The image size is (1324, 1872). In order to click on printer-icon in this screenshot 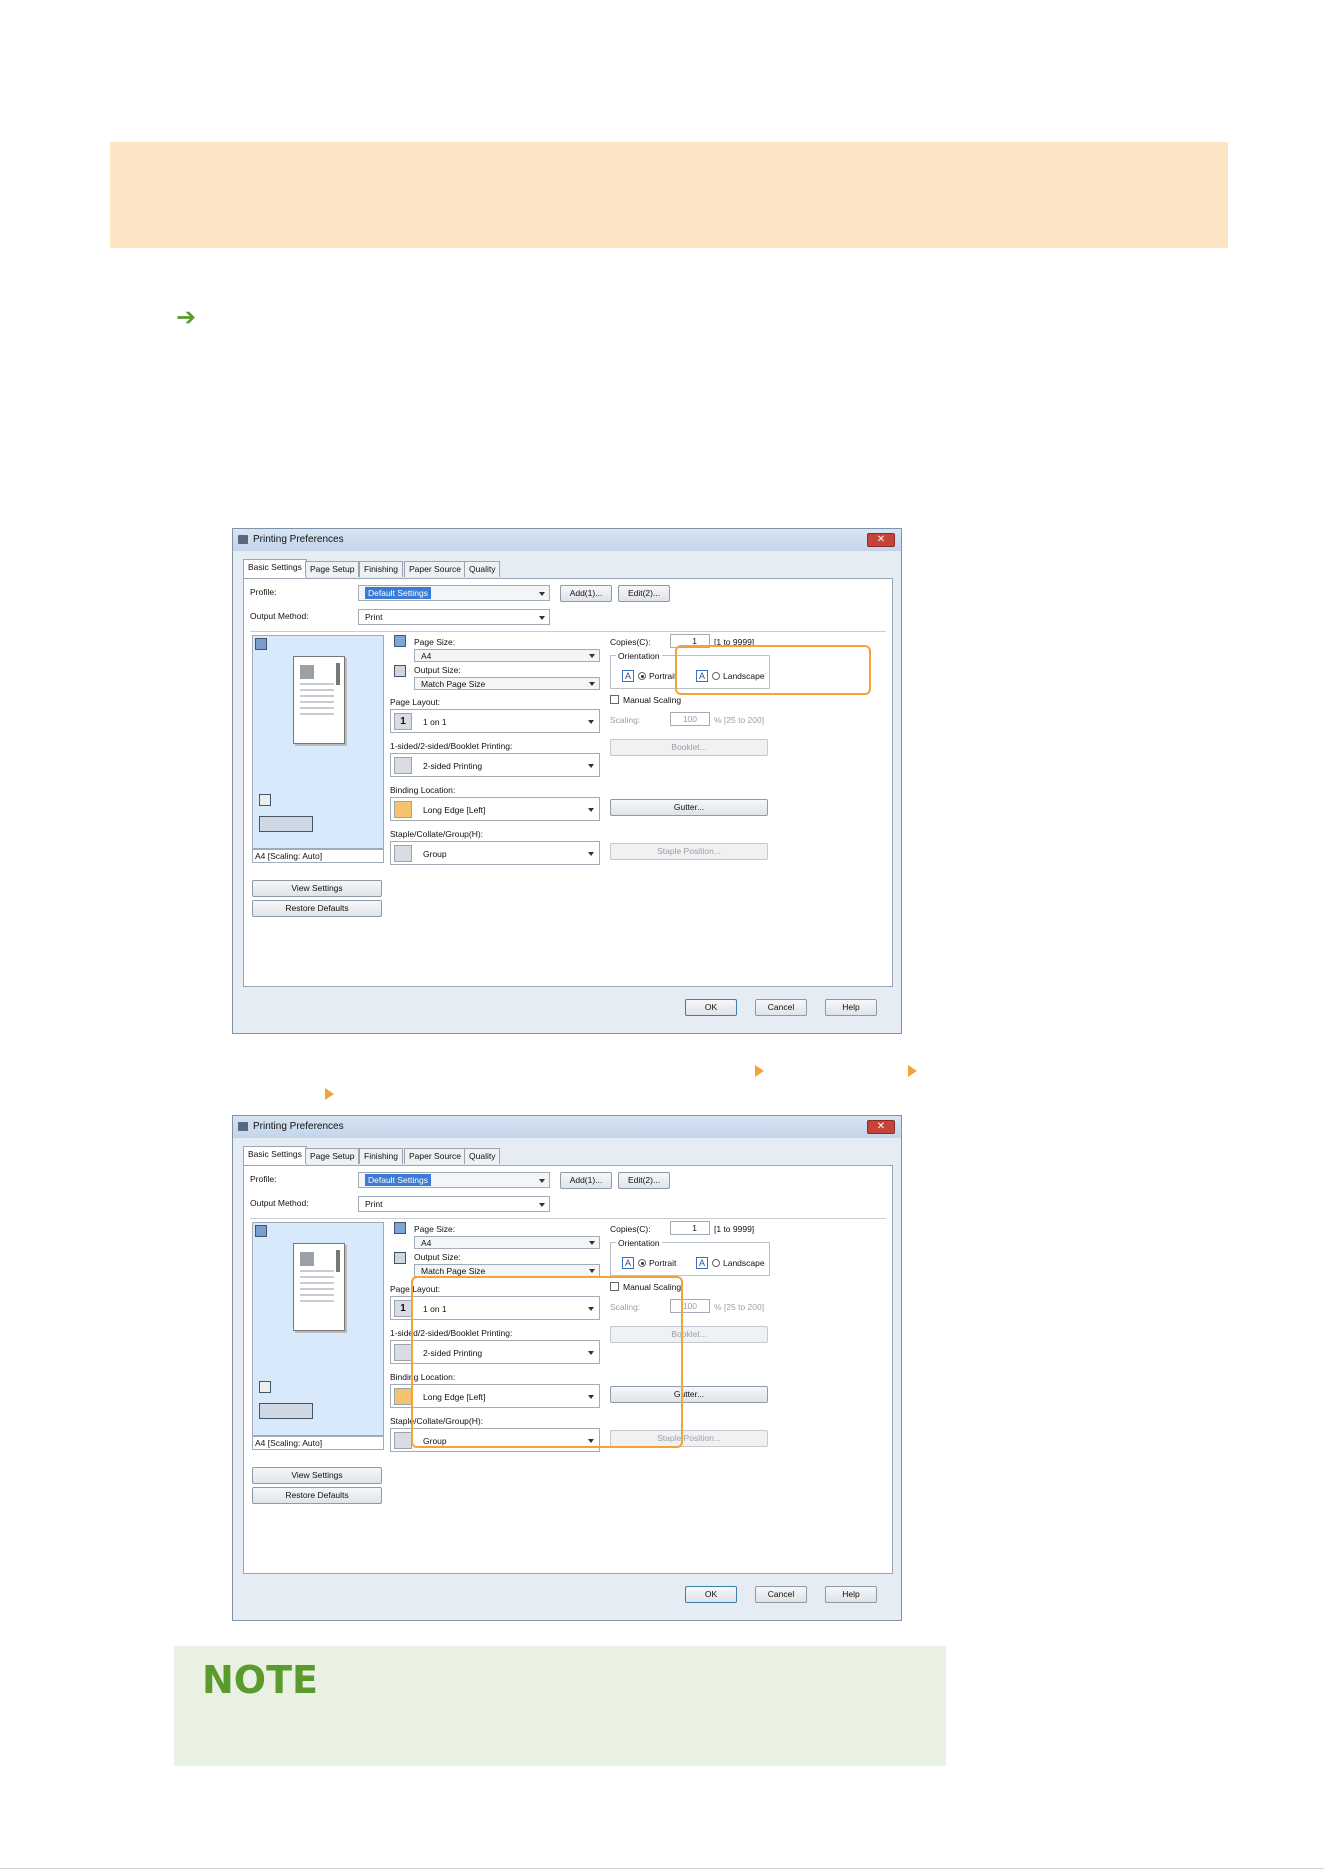, I will do `click(243, 539)`.